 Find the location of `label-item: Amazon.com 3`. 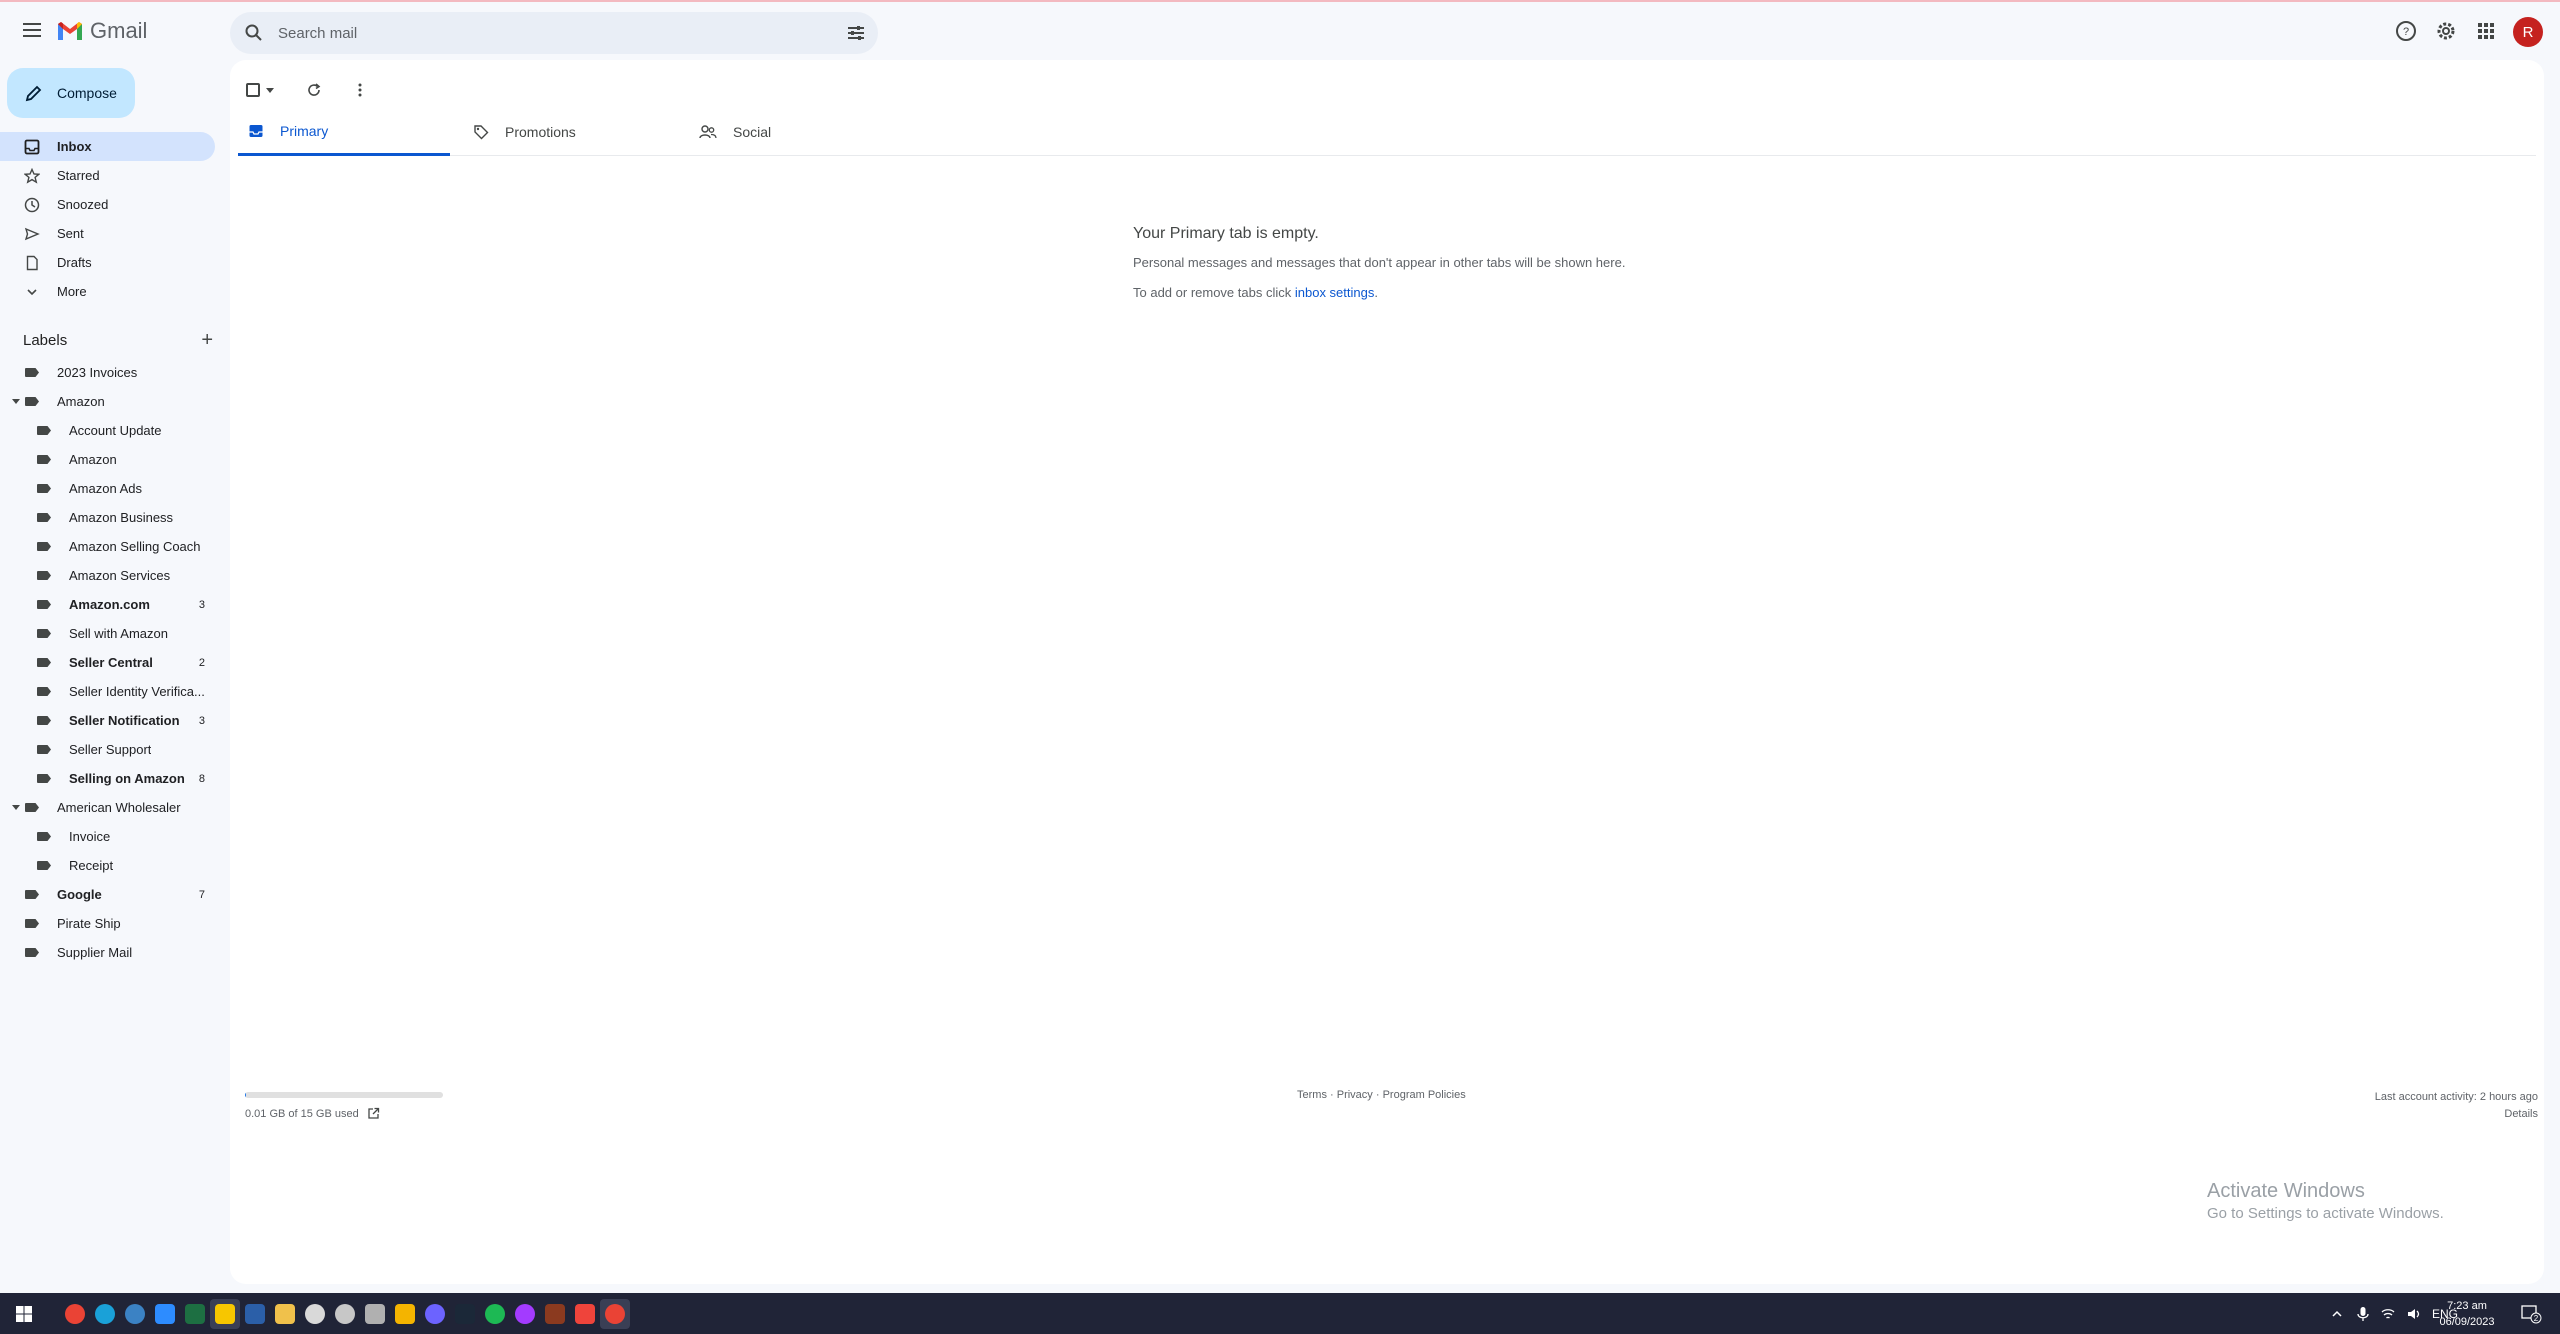

label-item: Amazon.com 3 is located at coordinates (107, 604).